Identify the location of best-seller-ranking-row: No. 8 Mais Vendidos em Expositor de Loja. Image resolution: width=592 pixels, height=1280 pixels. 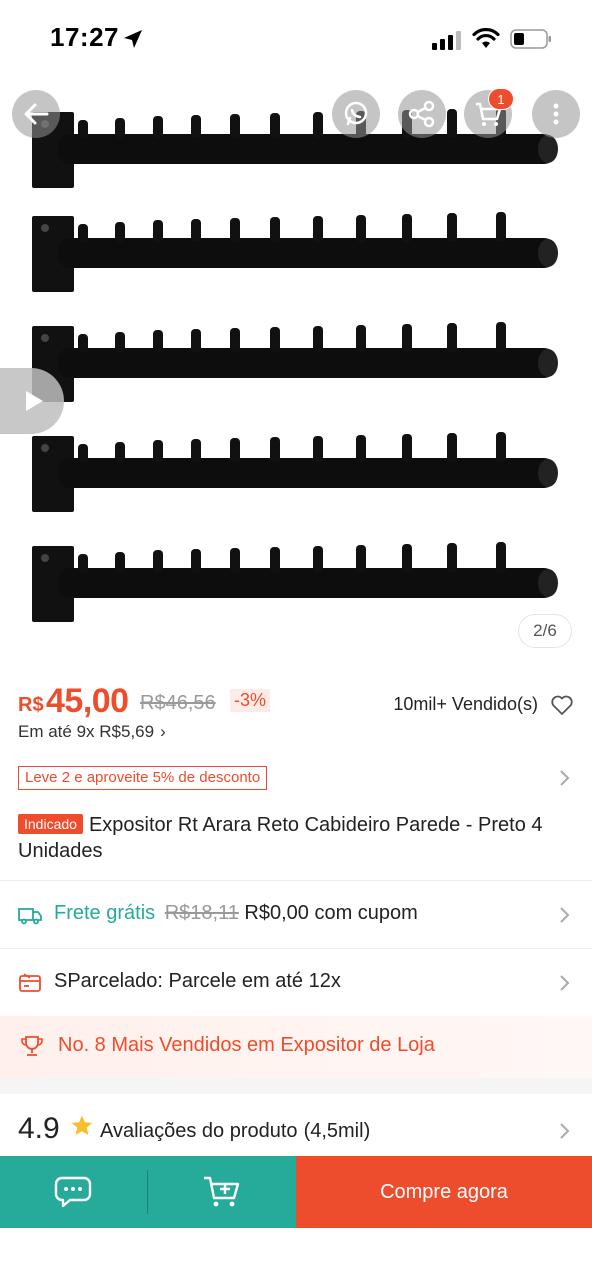
(296, 1047).